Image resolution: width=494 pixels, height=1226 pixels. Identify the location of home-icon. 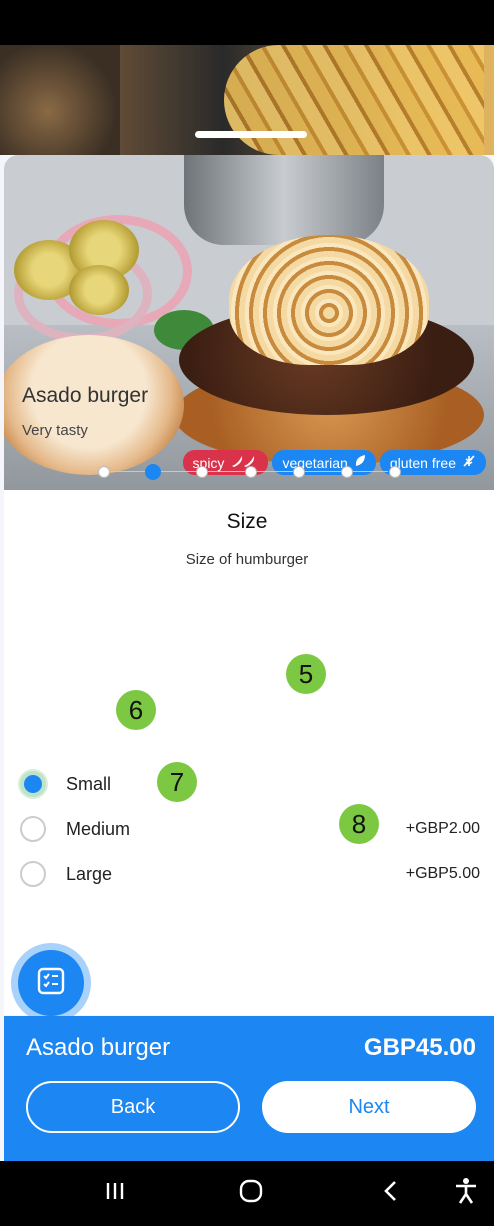
(251, 1193).